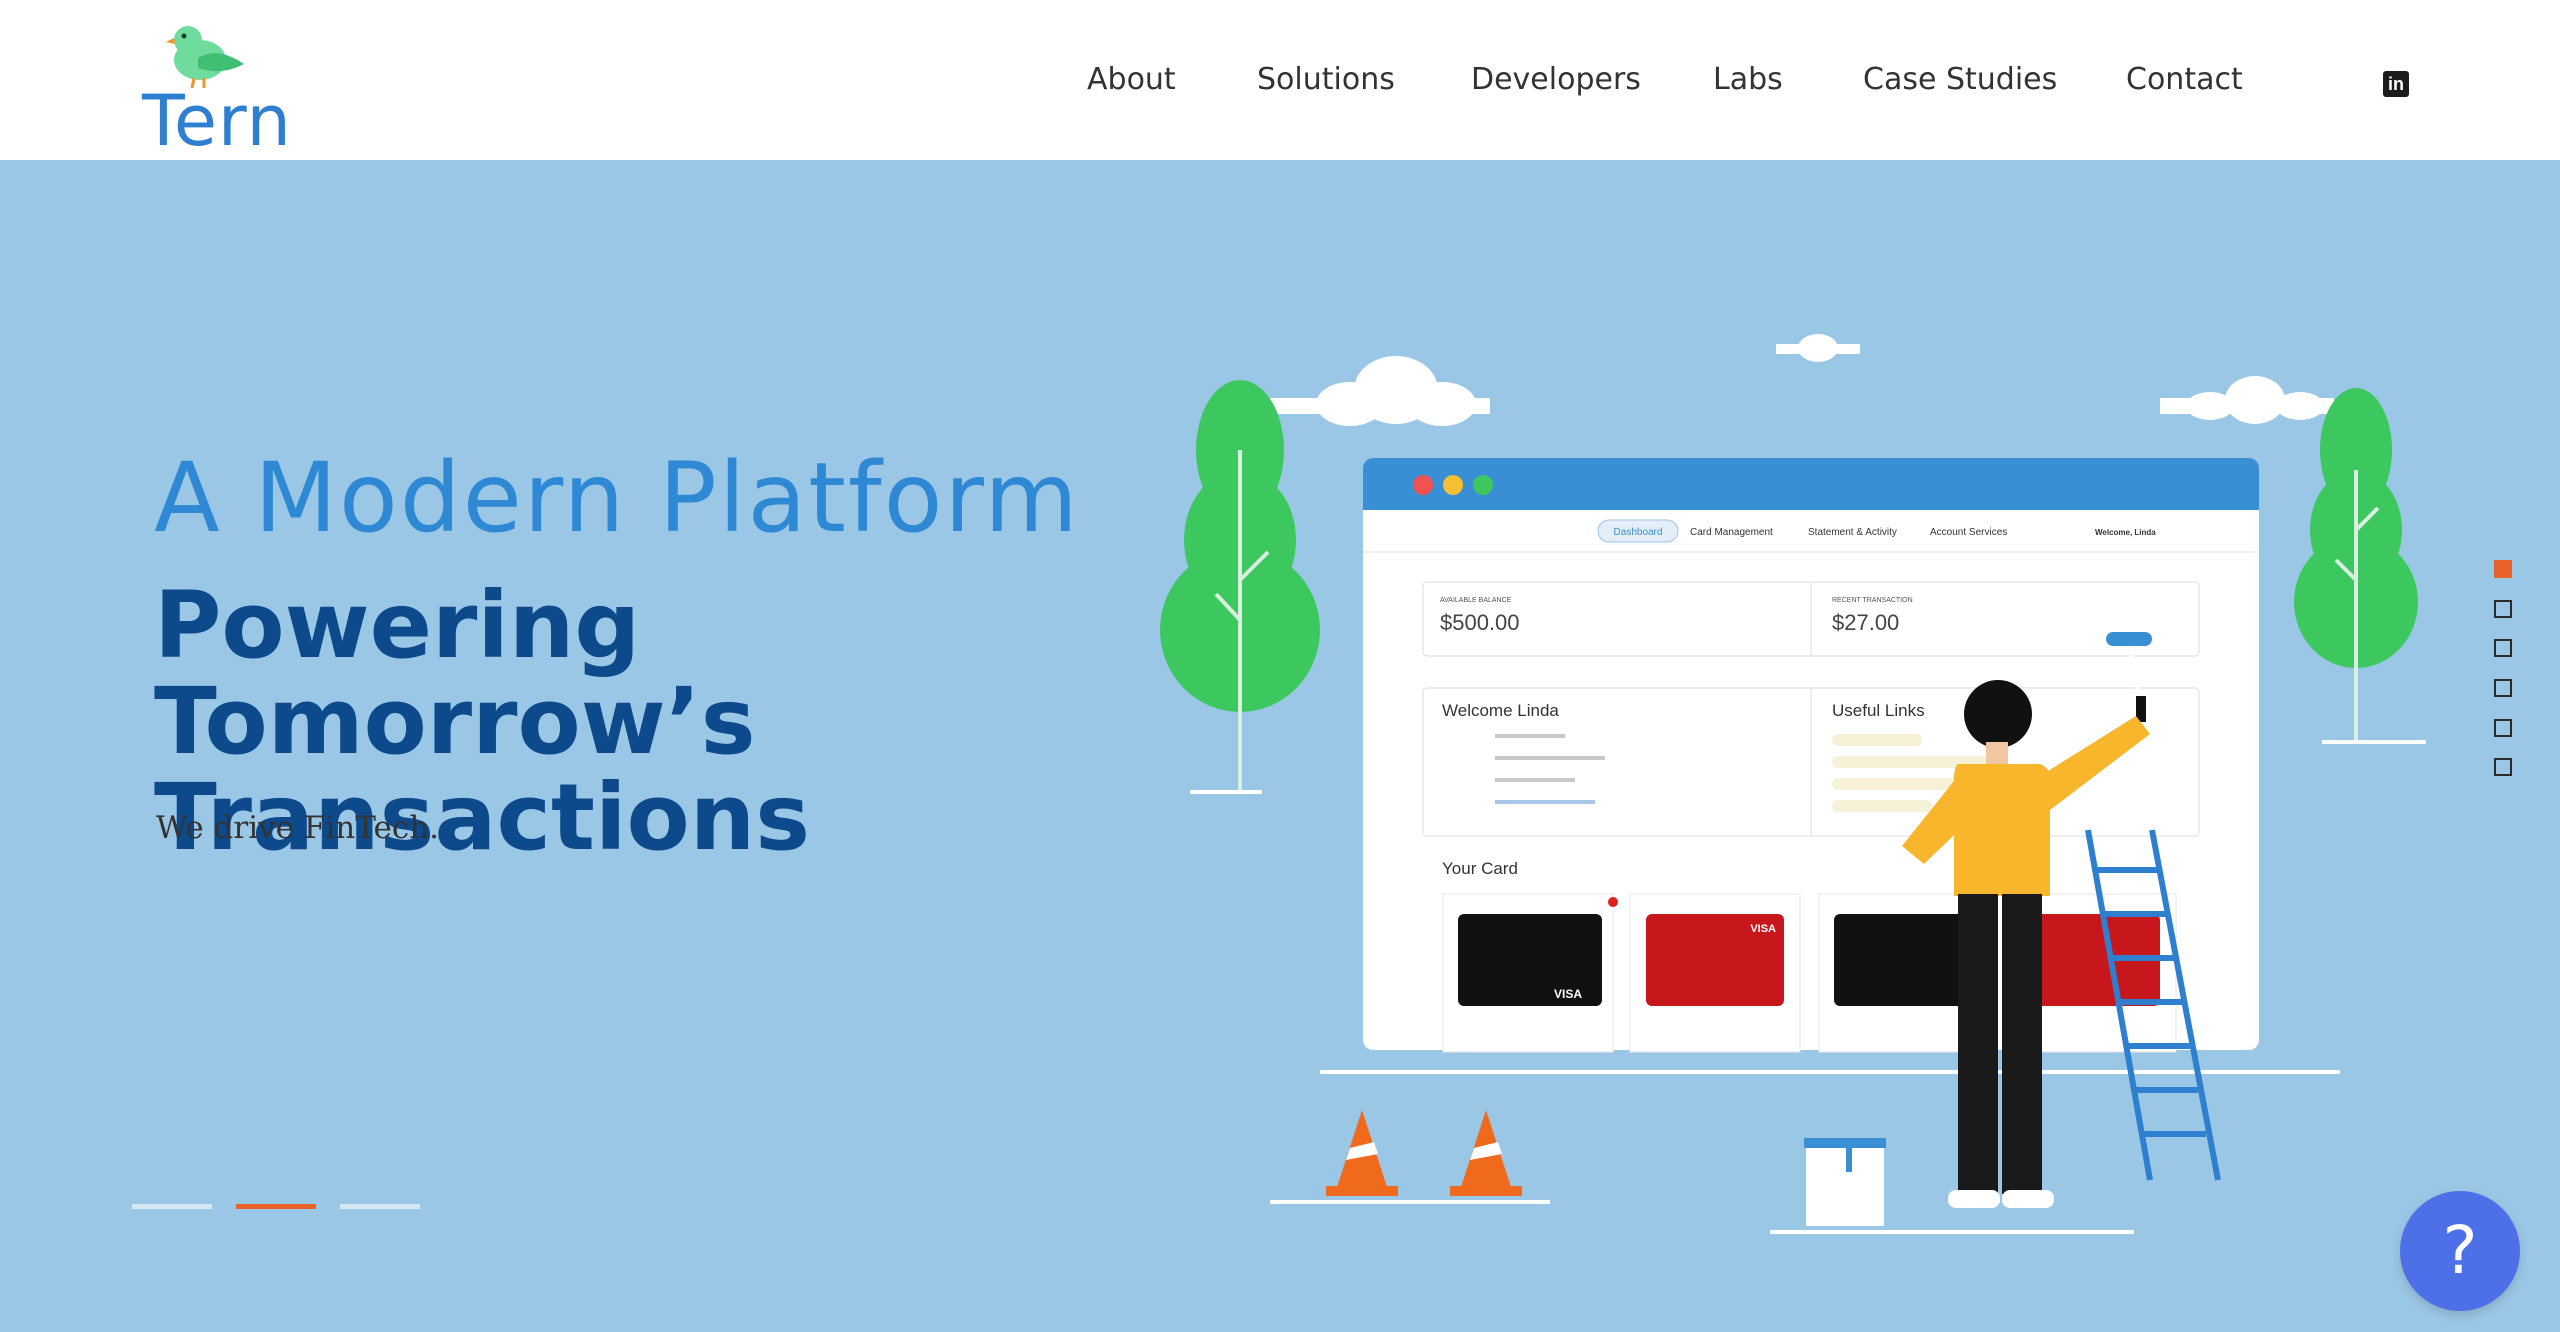 This screenshot has width=2560, height=1332. Describe the element at coordinates (2184, 79) in the screenshot. I see `nav-contact: Contact` at that location.